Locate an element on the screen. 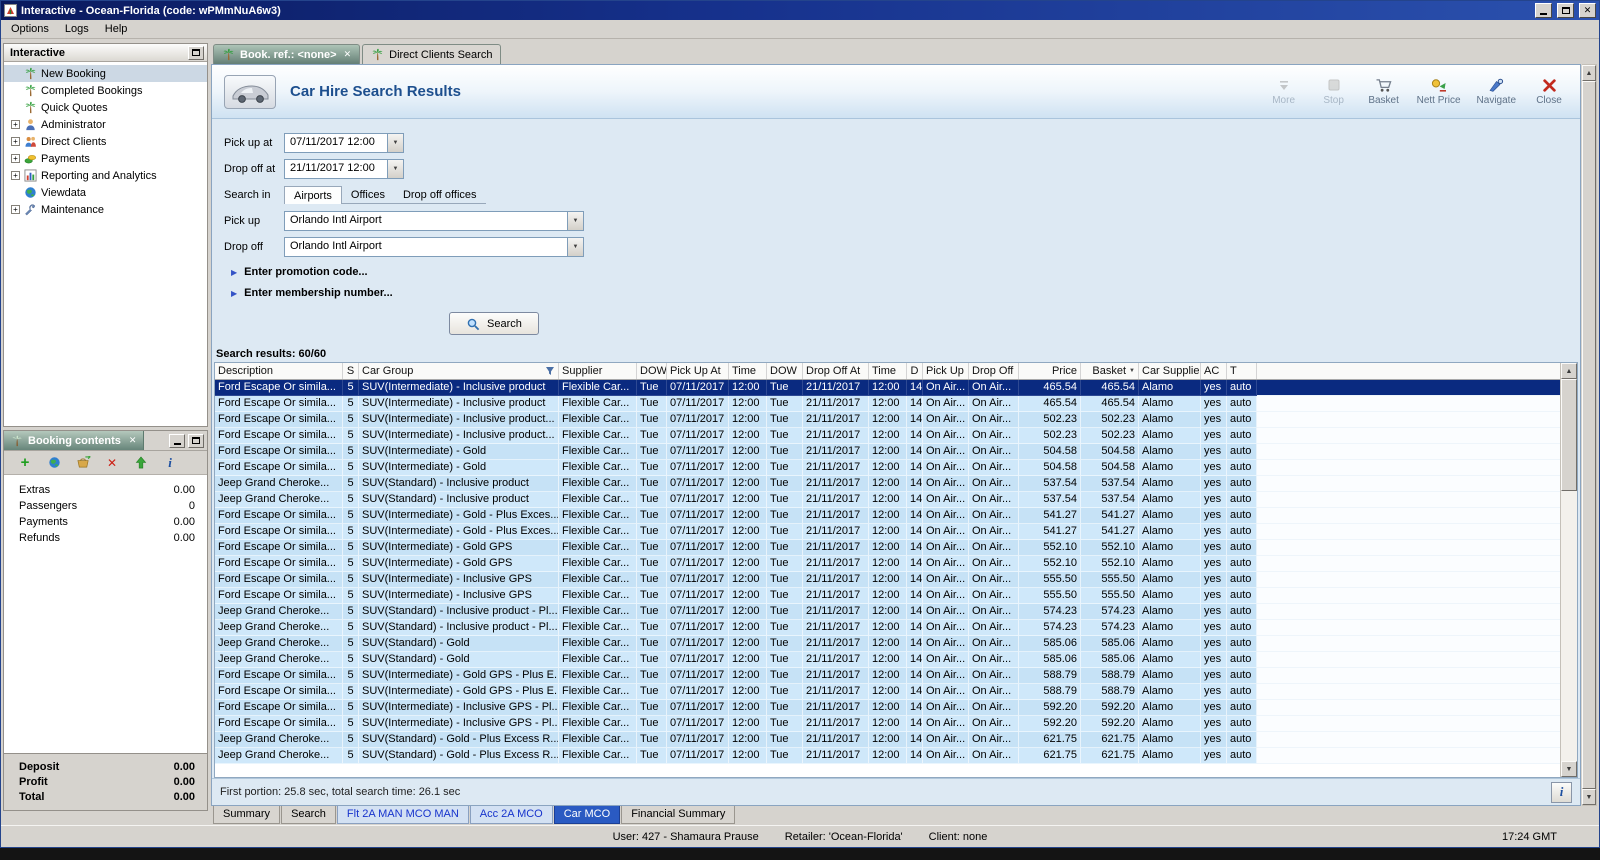 Image resolution: width=1600 pixels, height=860 pixels. column-header-car-group: Car Group is located at coordinates (459, 371).